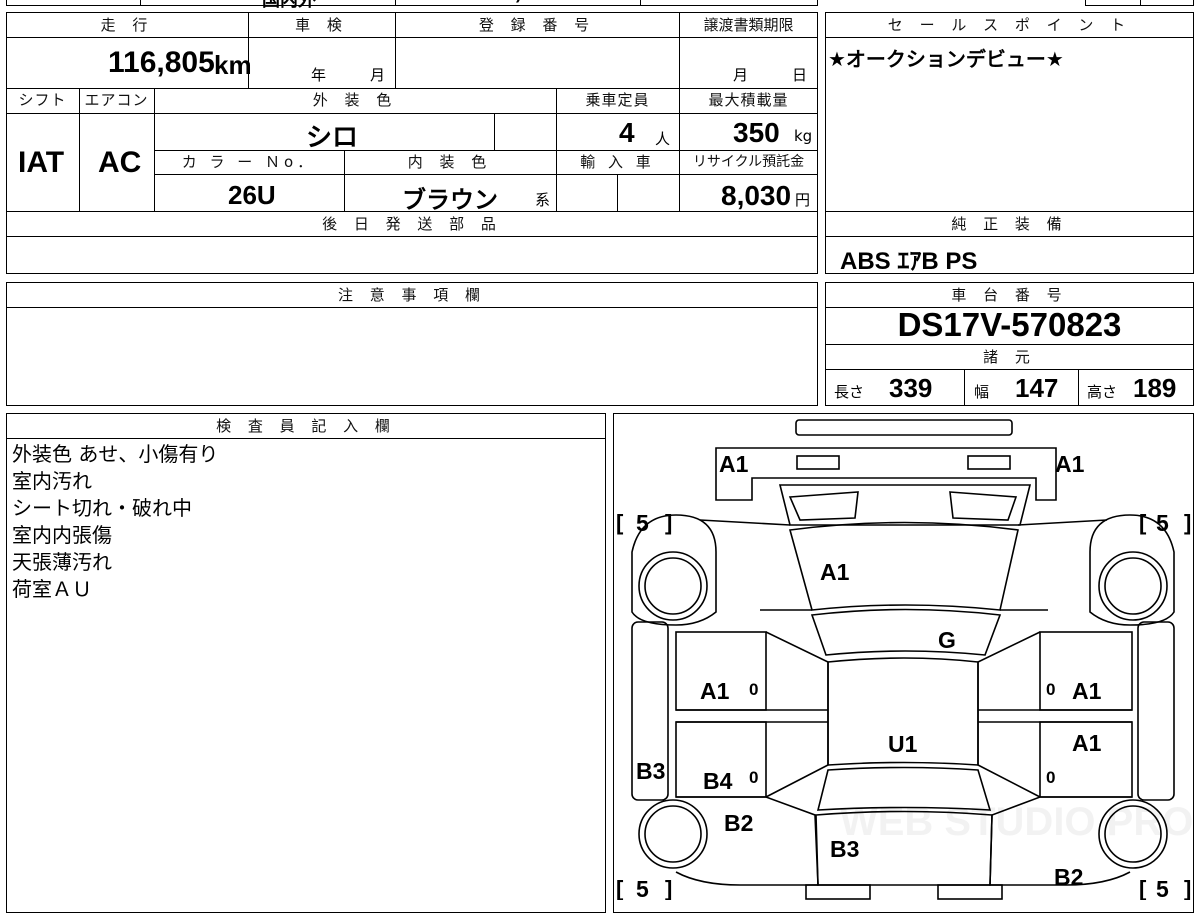 The height and width of the screenshot is (913, 1200). Describe the element at coordinates (904, 427) in the screenshot. I see `front-bumper` at that location.